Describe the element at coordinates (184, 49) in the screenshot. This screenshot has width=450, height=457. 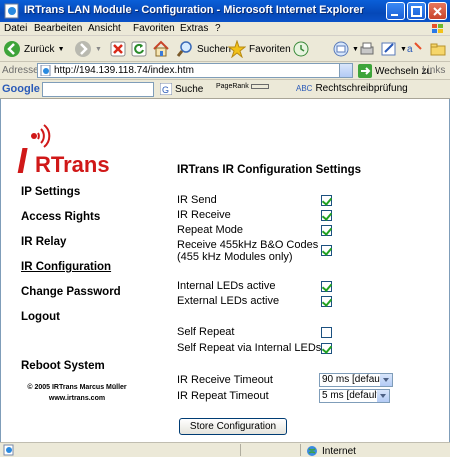
I see `search-icon` at that location.